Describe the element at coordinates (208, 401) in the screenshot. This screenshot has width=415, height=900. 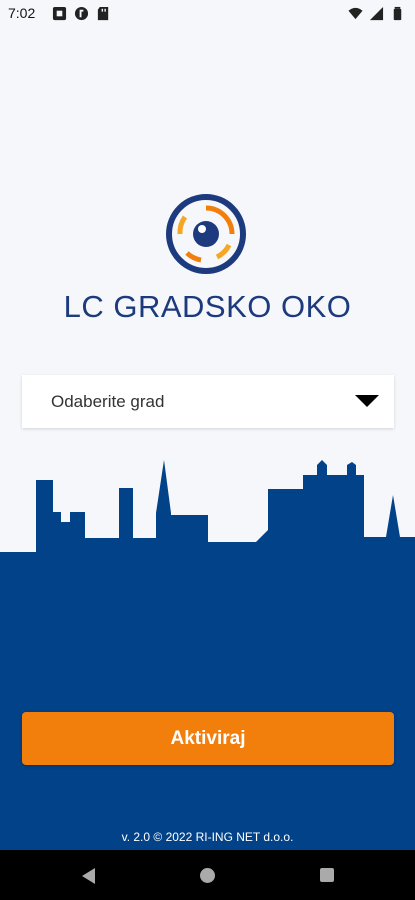
I see `city-select-dropdown: Odaberite grad` at that location.